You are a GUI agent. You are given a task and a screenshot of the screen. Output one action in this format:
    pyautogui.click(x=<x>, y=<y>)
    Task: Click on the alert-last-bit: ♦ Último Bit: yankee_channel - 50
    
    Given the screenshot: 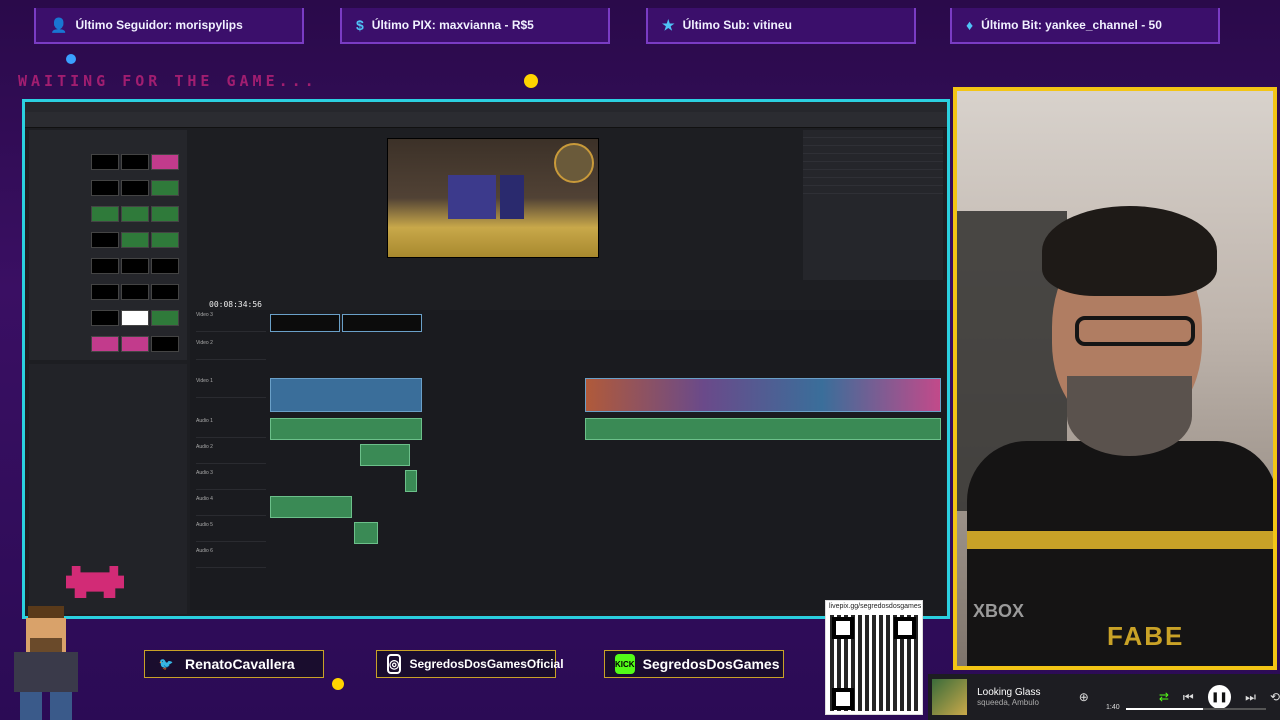 What is the action you would take?
    pyautogui.click(x=1085, y=26)
    